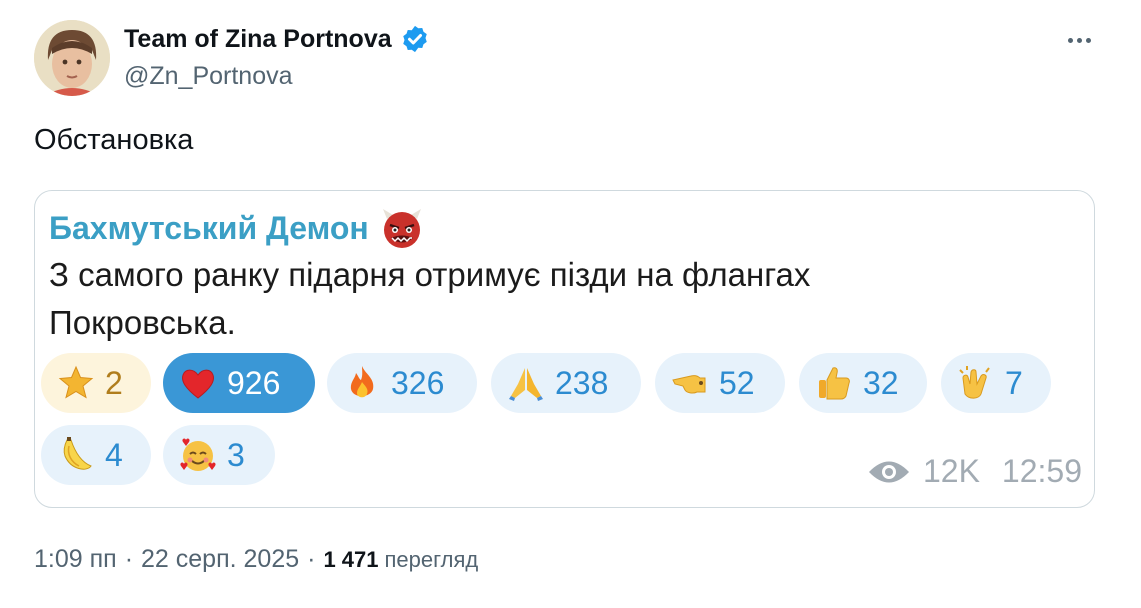 The width and height of the screenshot is (1141, 608). I want to click on avatar, so click(72, 58).